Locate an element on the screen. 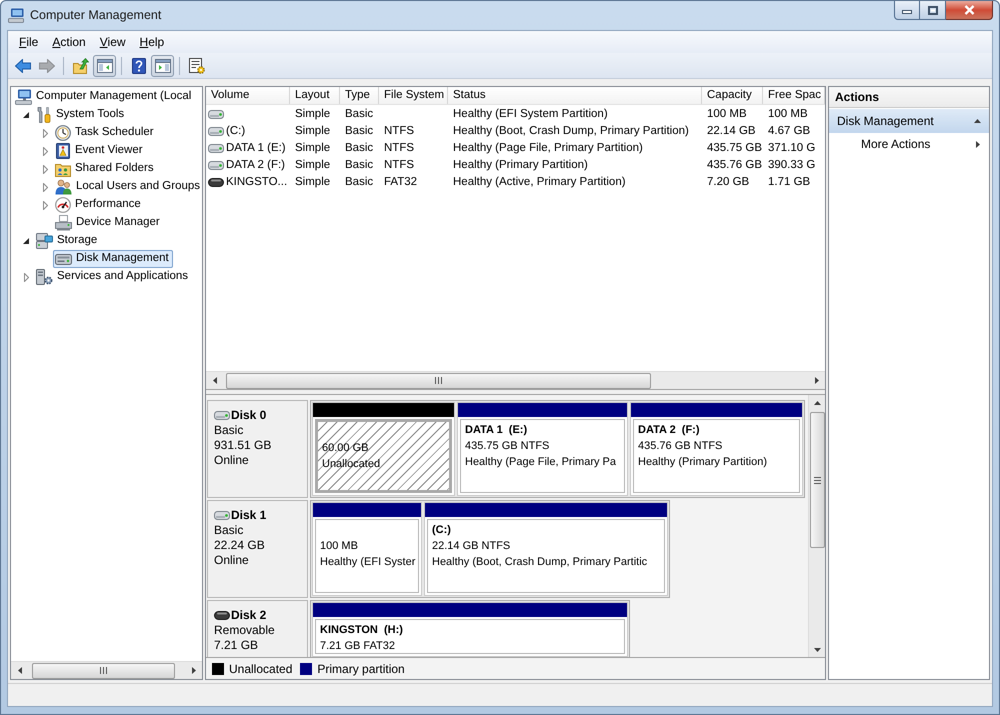 The image size is (1000, 715). disk-label-card: Disk 1 Basic 22.24 GB Online is located at coordinates (257, 549).